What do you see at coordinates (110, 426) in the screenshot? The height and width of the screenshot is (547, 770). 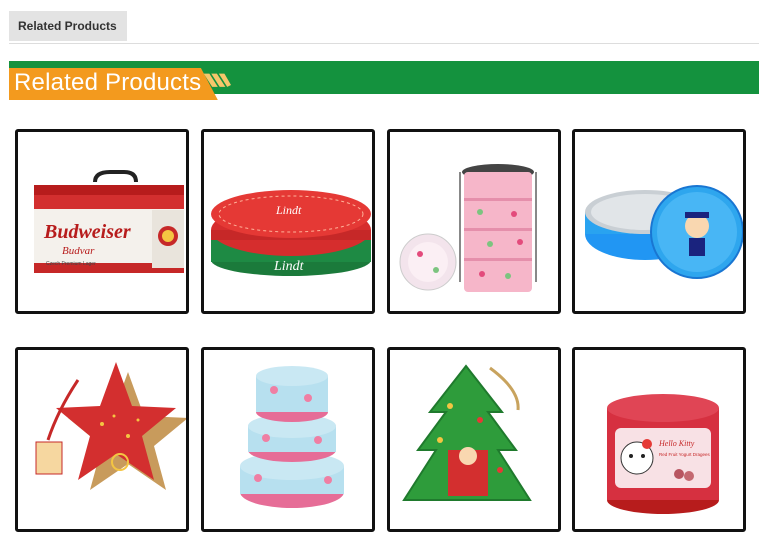 I see `star-tin-image` at bounding box center [110, 426].